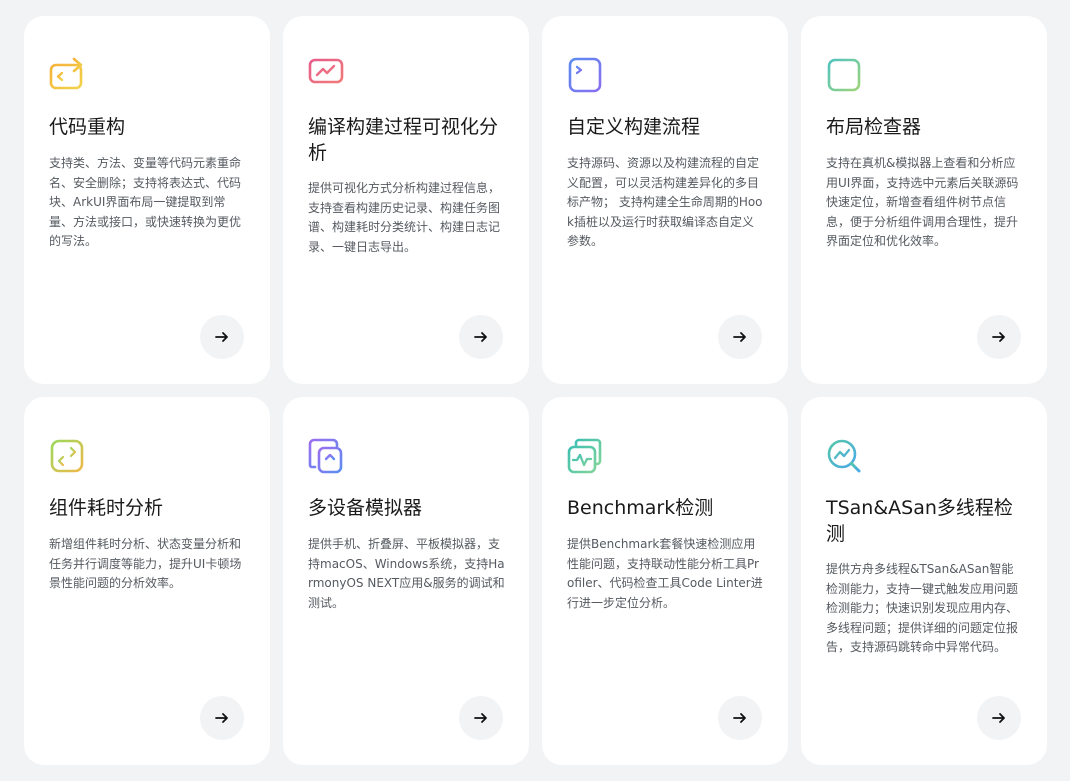 This screenshot has width=1070, height=781. I want to click on card-title: TSan&ASan多线程检测, so click(919, 521).